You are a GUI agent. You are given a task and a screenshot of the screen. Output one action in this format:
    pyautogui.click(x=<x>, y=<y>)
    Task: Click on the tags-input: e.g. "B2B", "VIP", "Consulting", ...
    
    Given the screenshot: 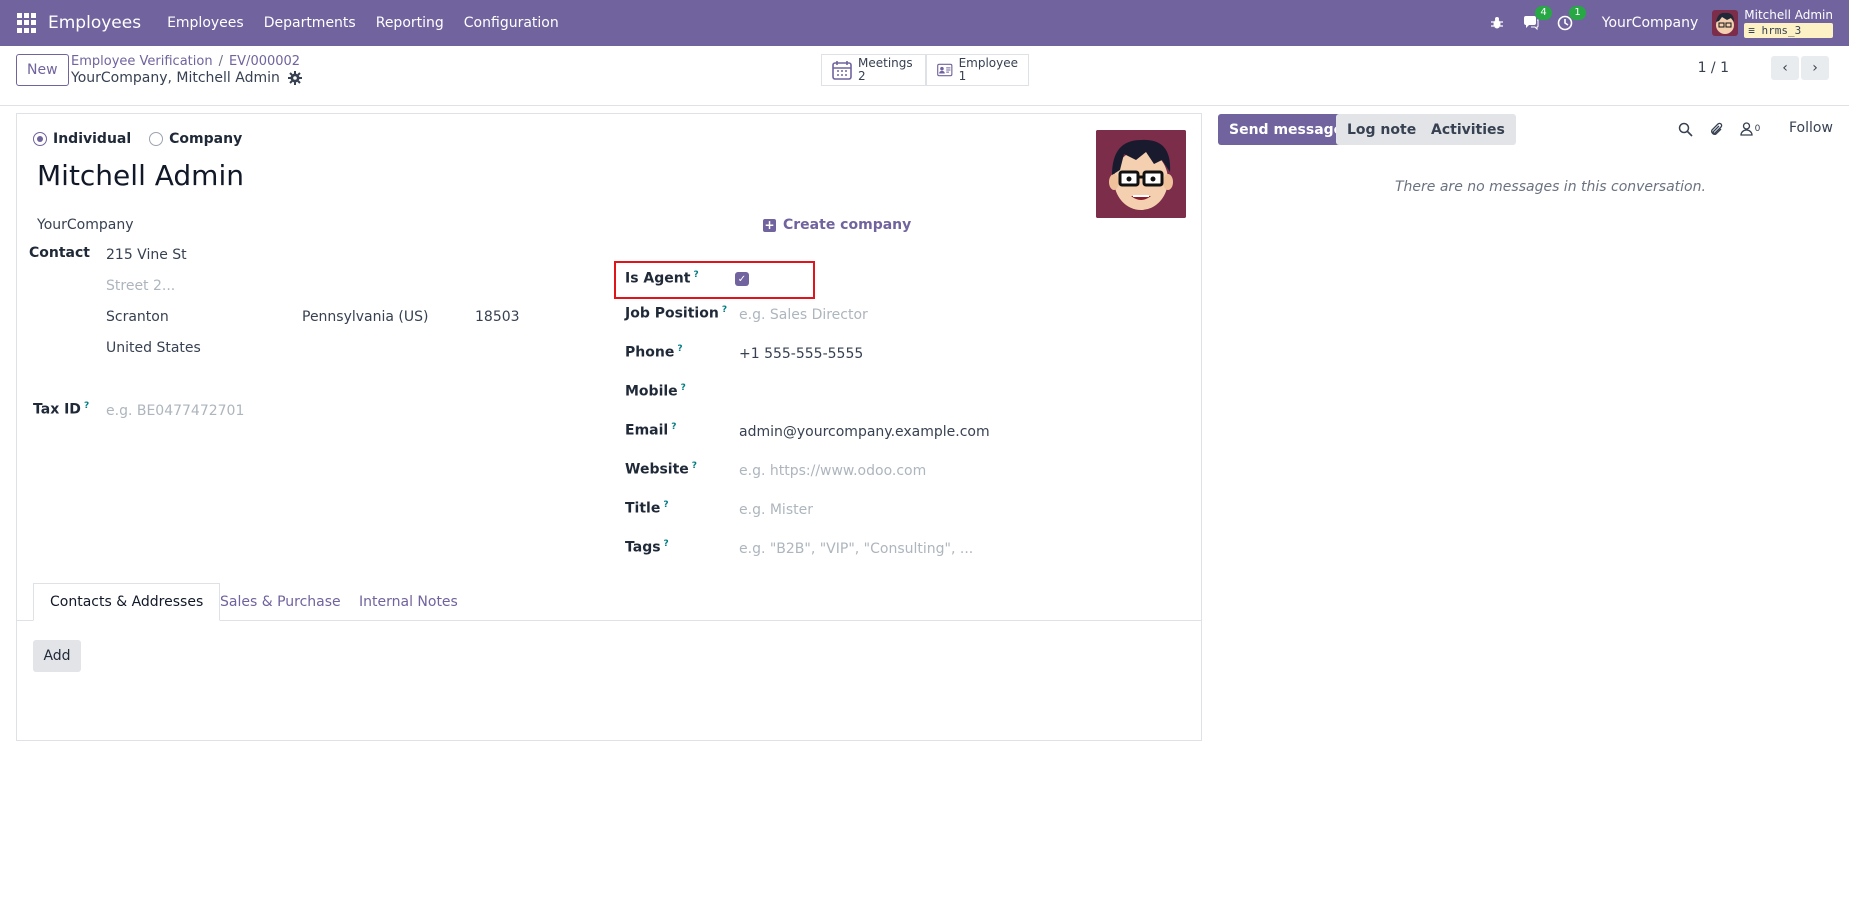 What is the action you would take?
    pyautogui.click(x=856, y=549)
    